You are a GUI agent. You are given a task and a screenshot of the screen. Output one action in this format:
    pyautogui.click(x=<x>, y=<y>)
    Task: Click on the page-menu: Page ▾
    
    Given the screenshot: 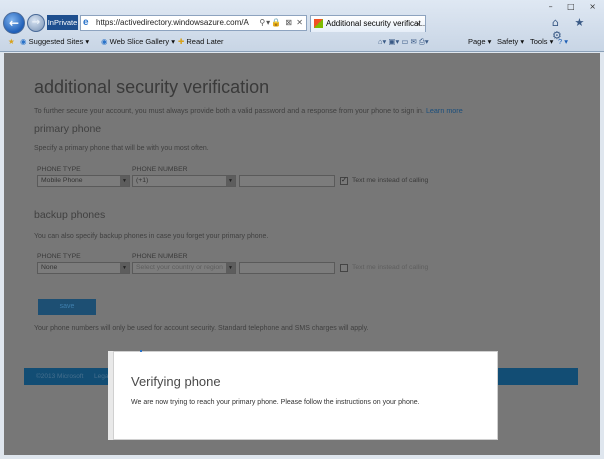 What is the action you would take?
    pyautogui.click(x=479, y=42)
    